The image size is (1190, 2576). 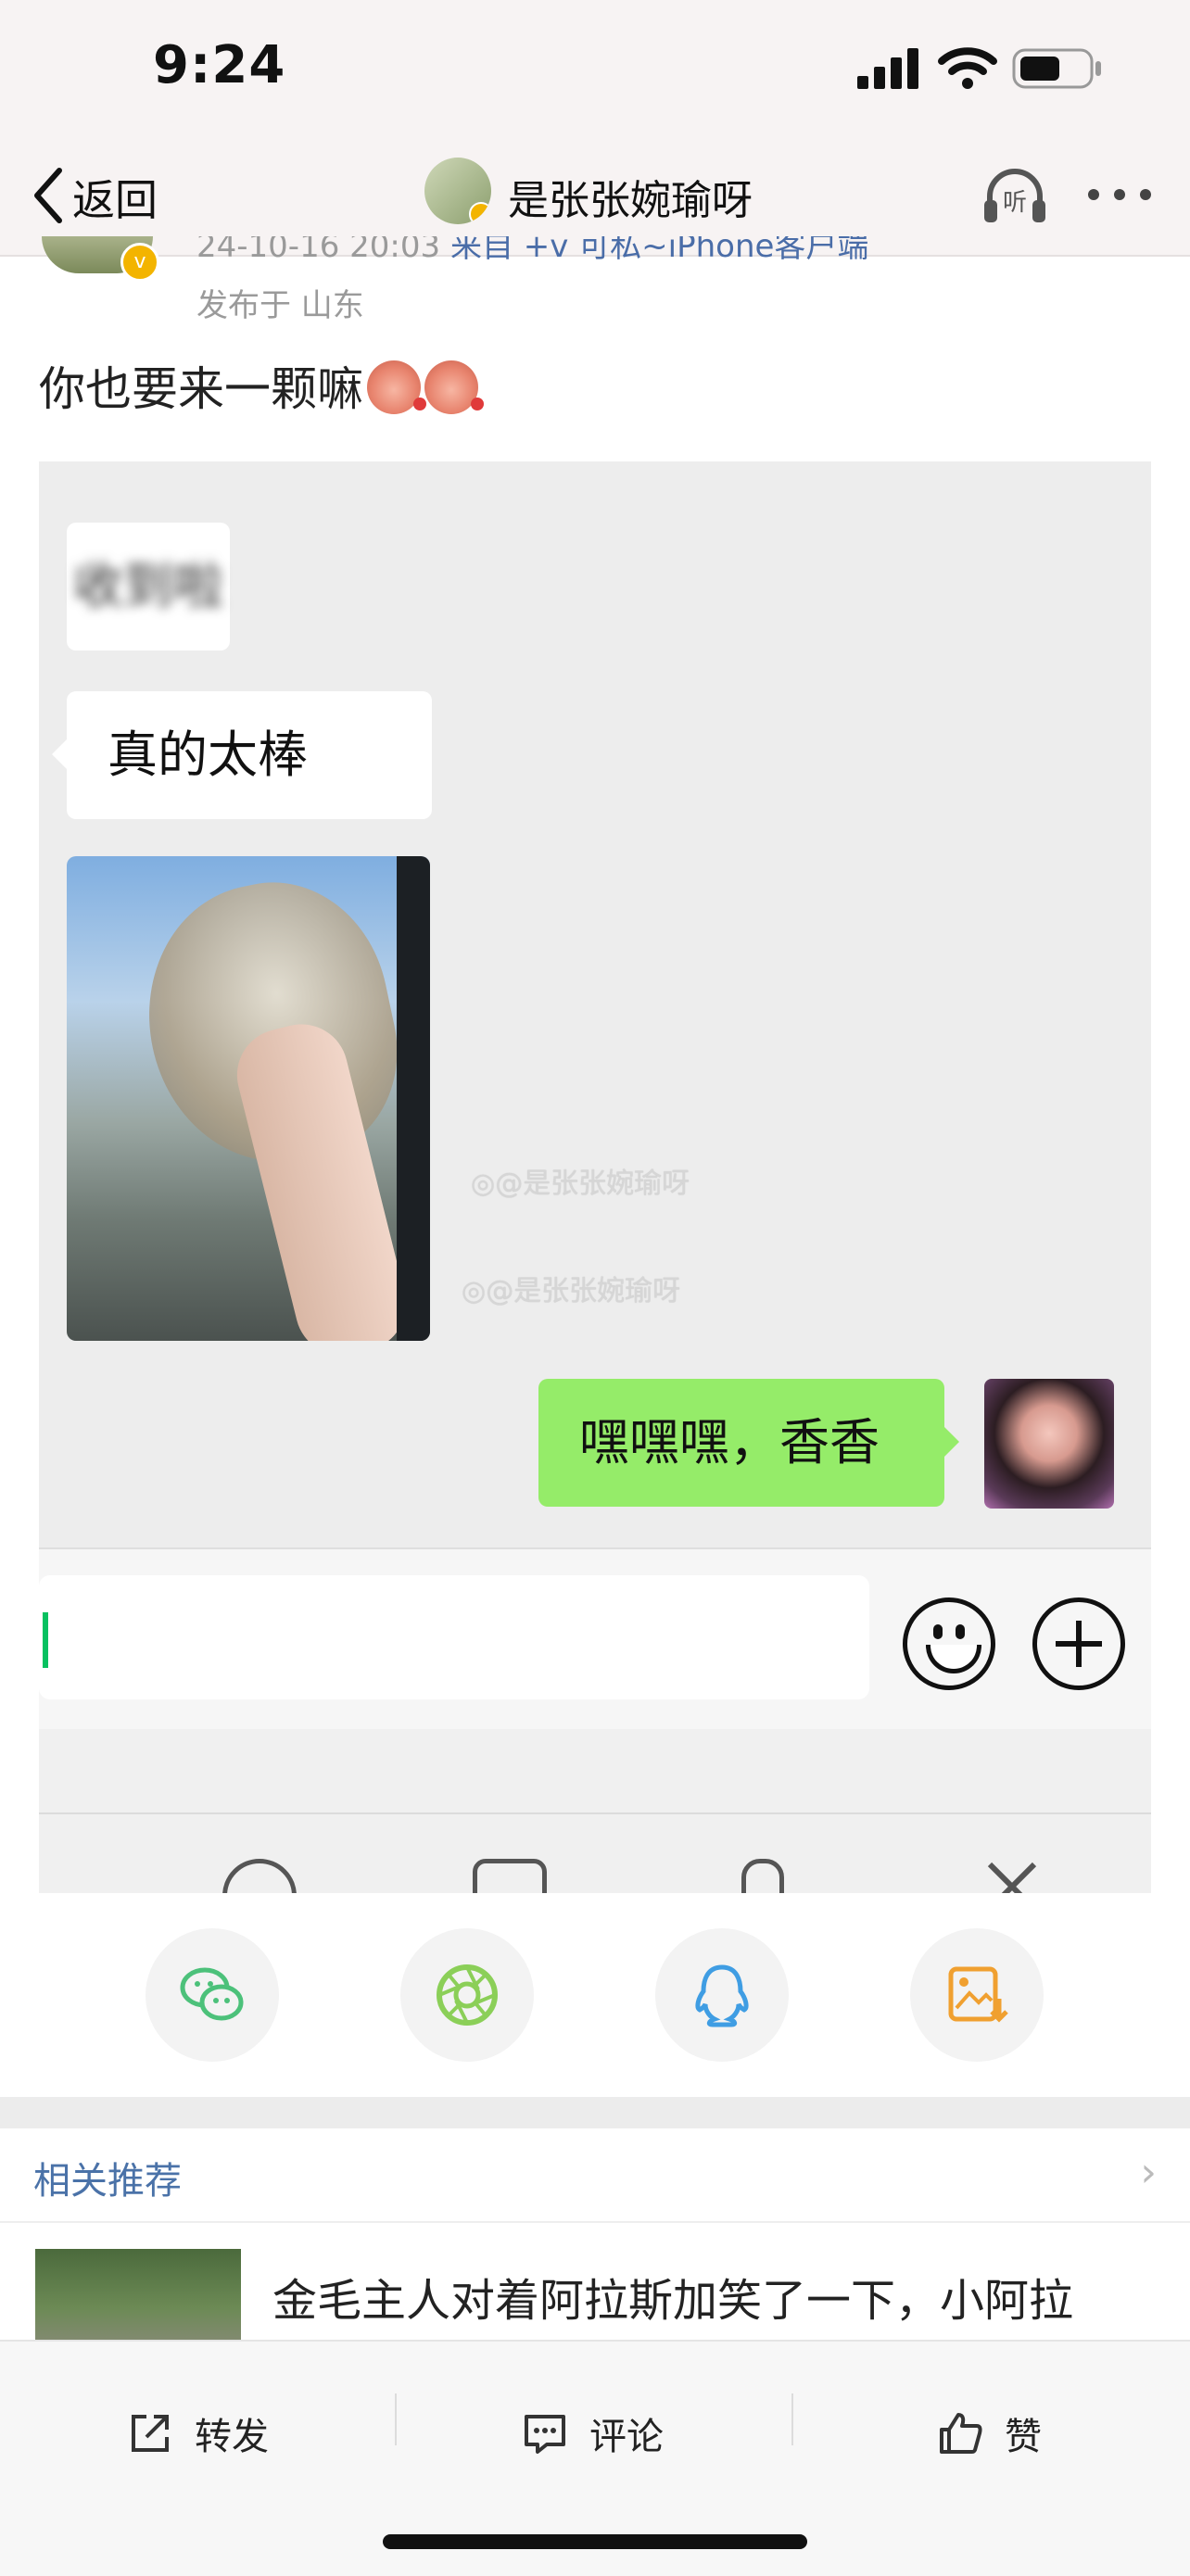 I want to click on home-indicator, so click(x=595, y=2541).